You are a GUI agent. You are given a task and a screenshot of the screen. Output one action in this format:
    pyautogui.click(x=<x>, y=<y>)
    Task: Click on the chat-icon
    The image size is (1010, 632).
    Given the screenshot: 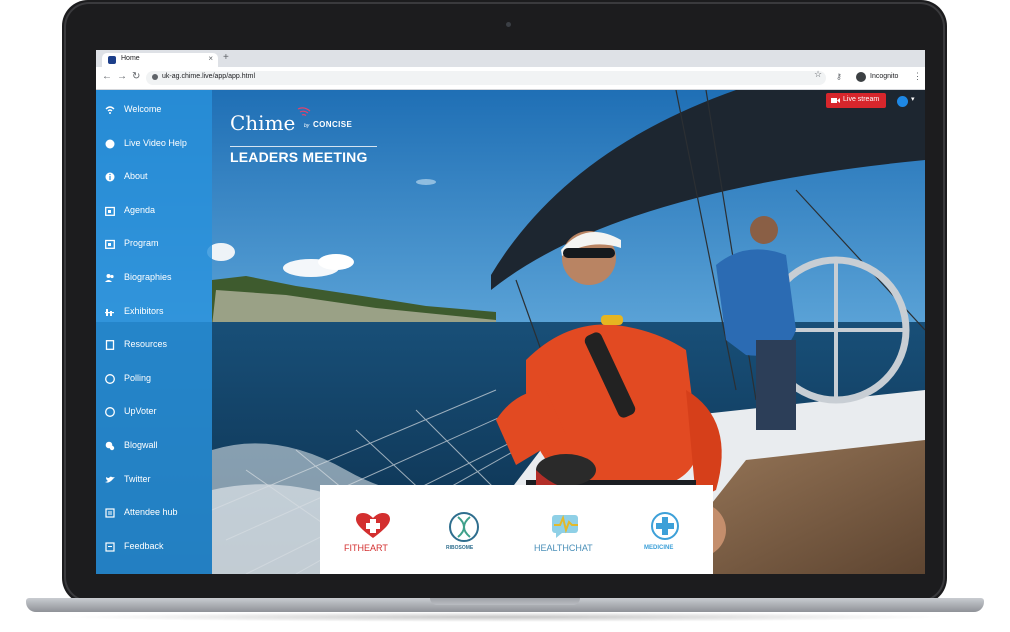 What is the action you would take?
    pyautogui.click(x=110, y=412)
    